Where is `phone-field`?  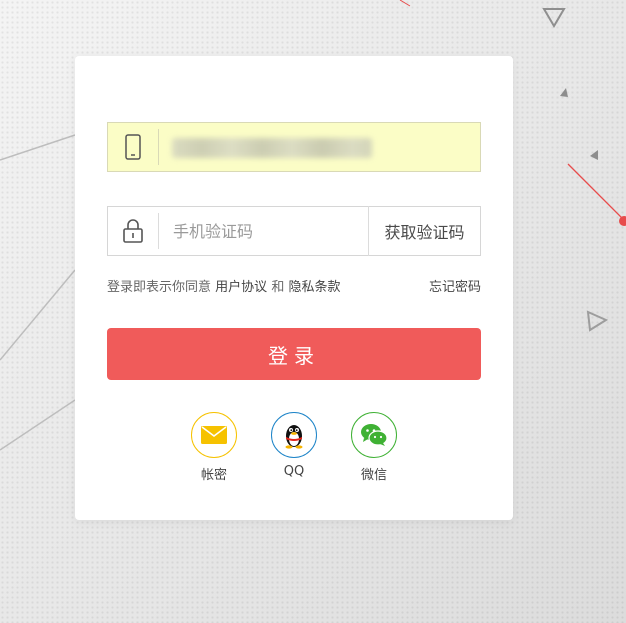 phone-field is located at coordinates (294, 147).